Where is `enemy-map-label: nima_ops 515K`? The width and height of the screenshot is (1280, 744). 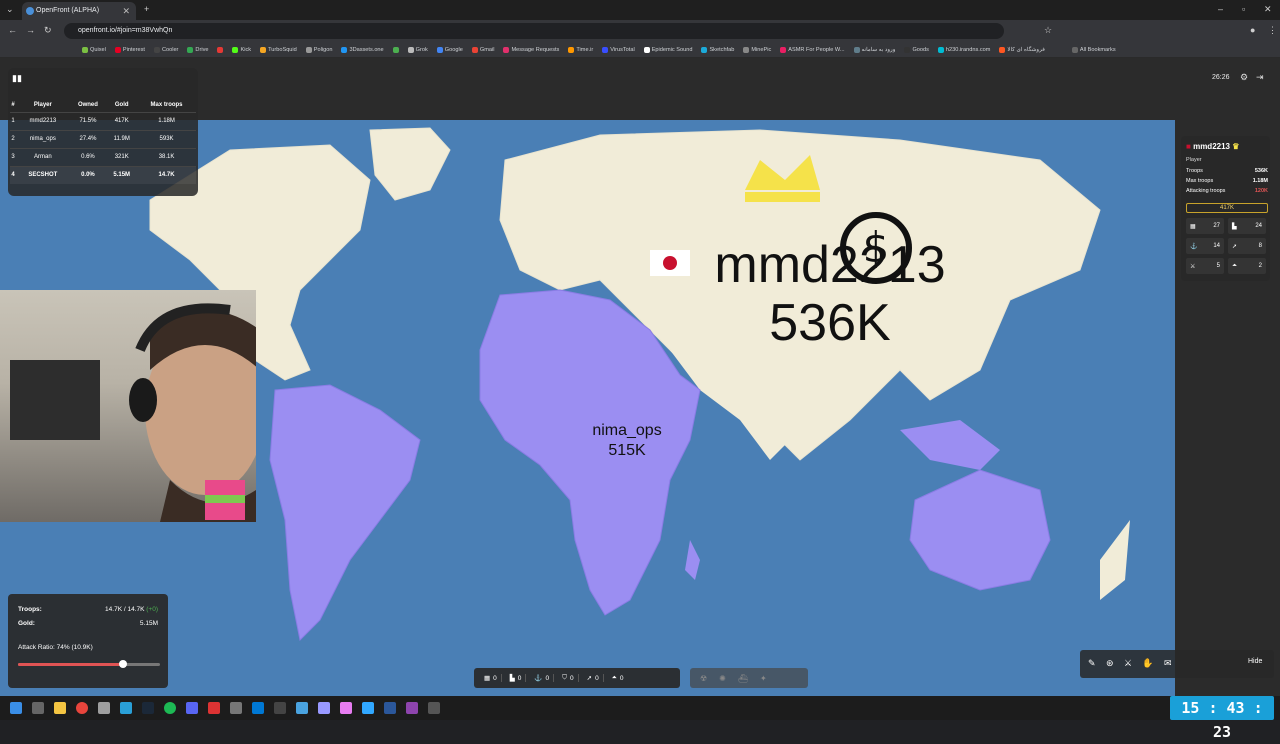
enemy-map-label: nima_ops 515K is located at coordinates (627, 441).